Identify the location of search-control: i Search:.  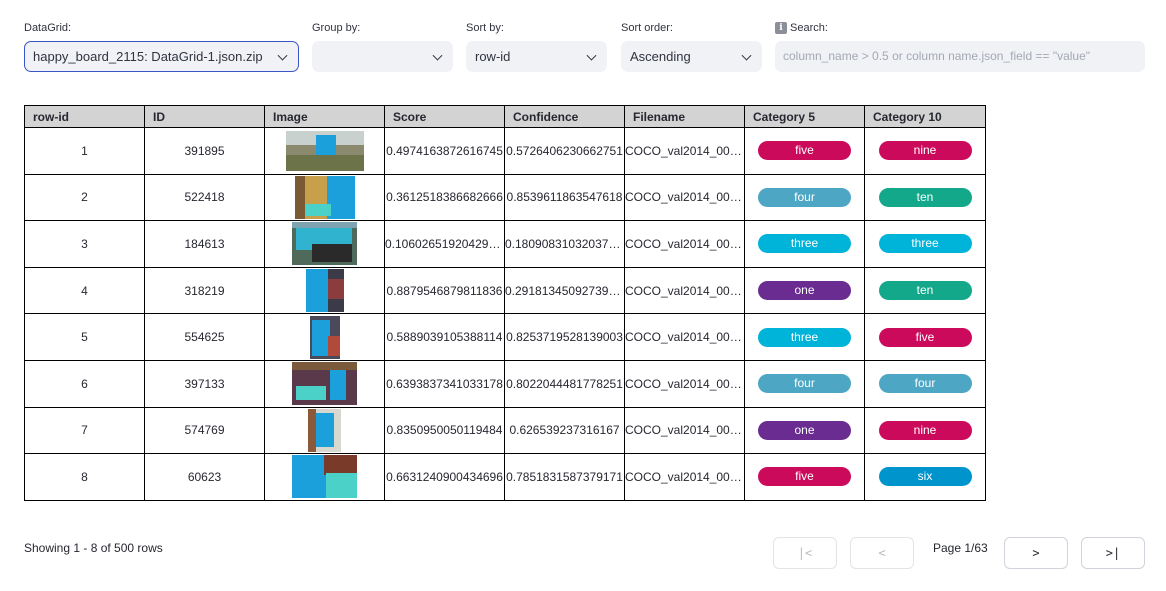
(801, 28).